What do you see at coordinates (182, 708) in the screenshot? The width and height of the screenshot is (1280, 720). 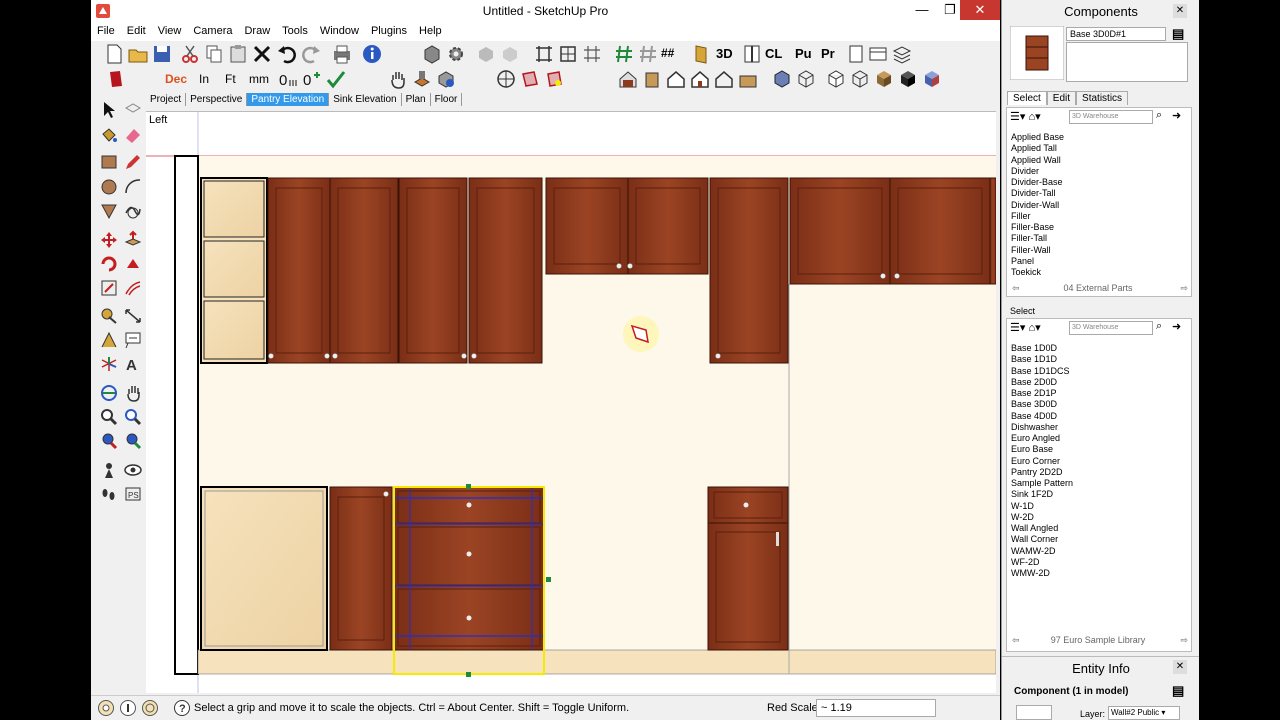 I see `help-icon: ?` at bounding box center [182, 708].